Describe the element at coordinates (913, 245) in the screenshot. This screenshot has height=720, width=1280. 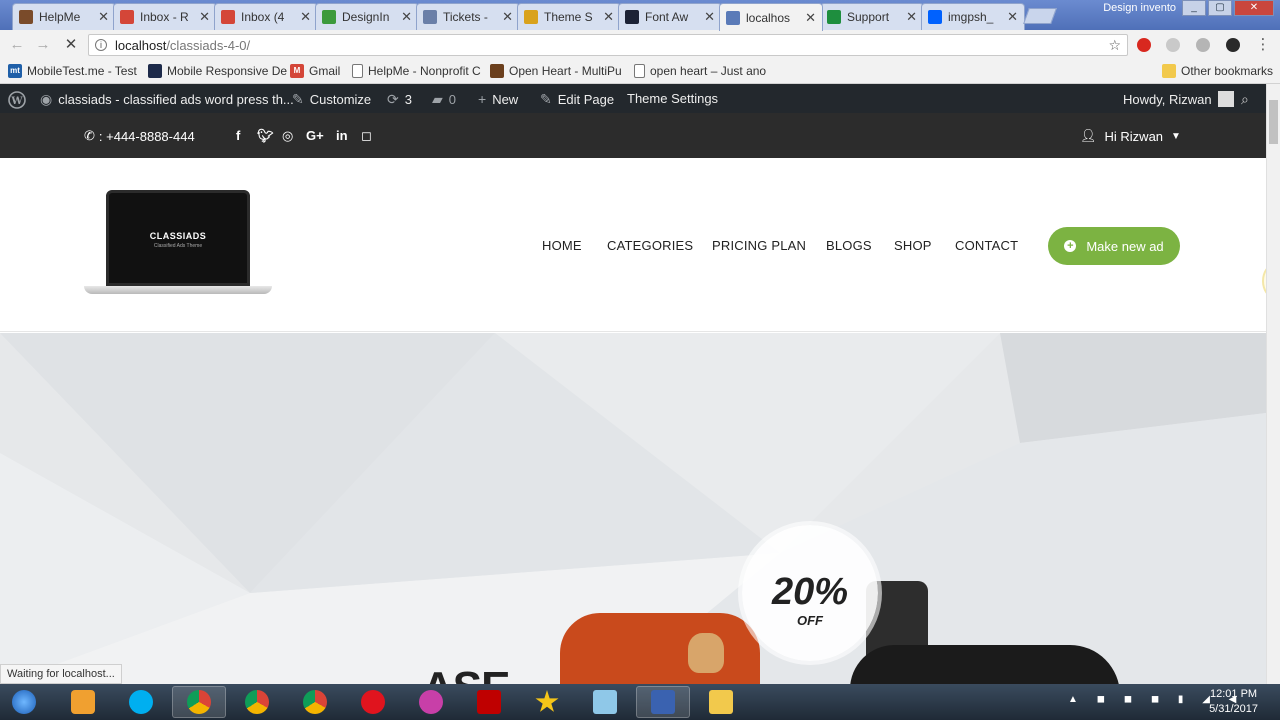
I see `nav-item-shop: SHOP` at that location.